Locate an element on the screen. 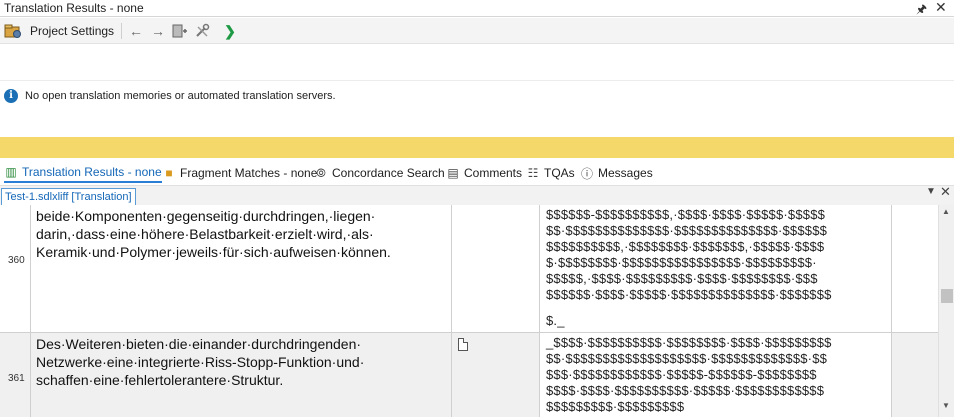  previous-arrow-icon: ← is located at coordinates (136, 31).